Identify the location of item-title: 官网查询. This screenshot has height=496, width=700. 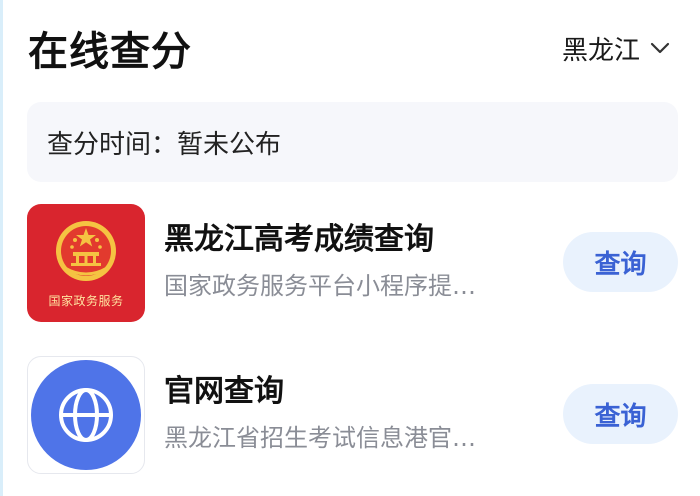
(224, 391).